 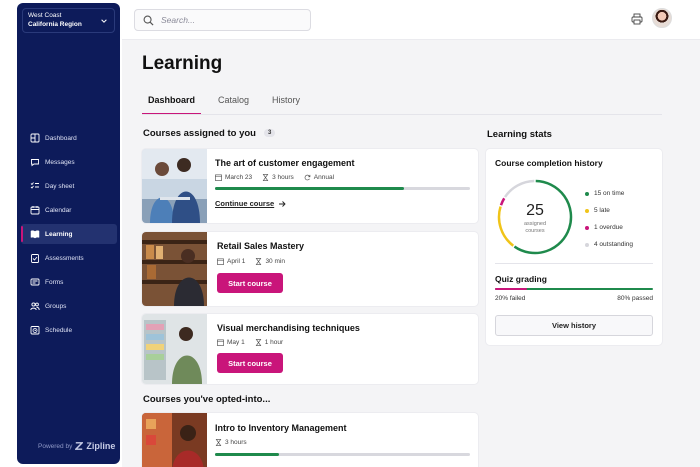 I want to click on search-icon, so click(x=148, y=20).